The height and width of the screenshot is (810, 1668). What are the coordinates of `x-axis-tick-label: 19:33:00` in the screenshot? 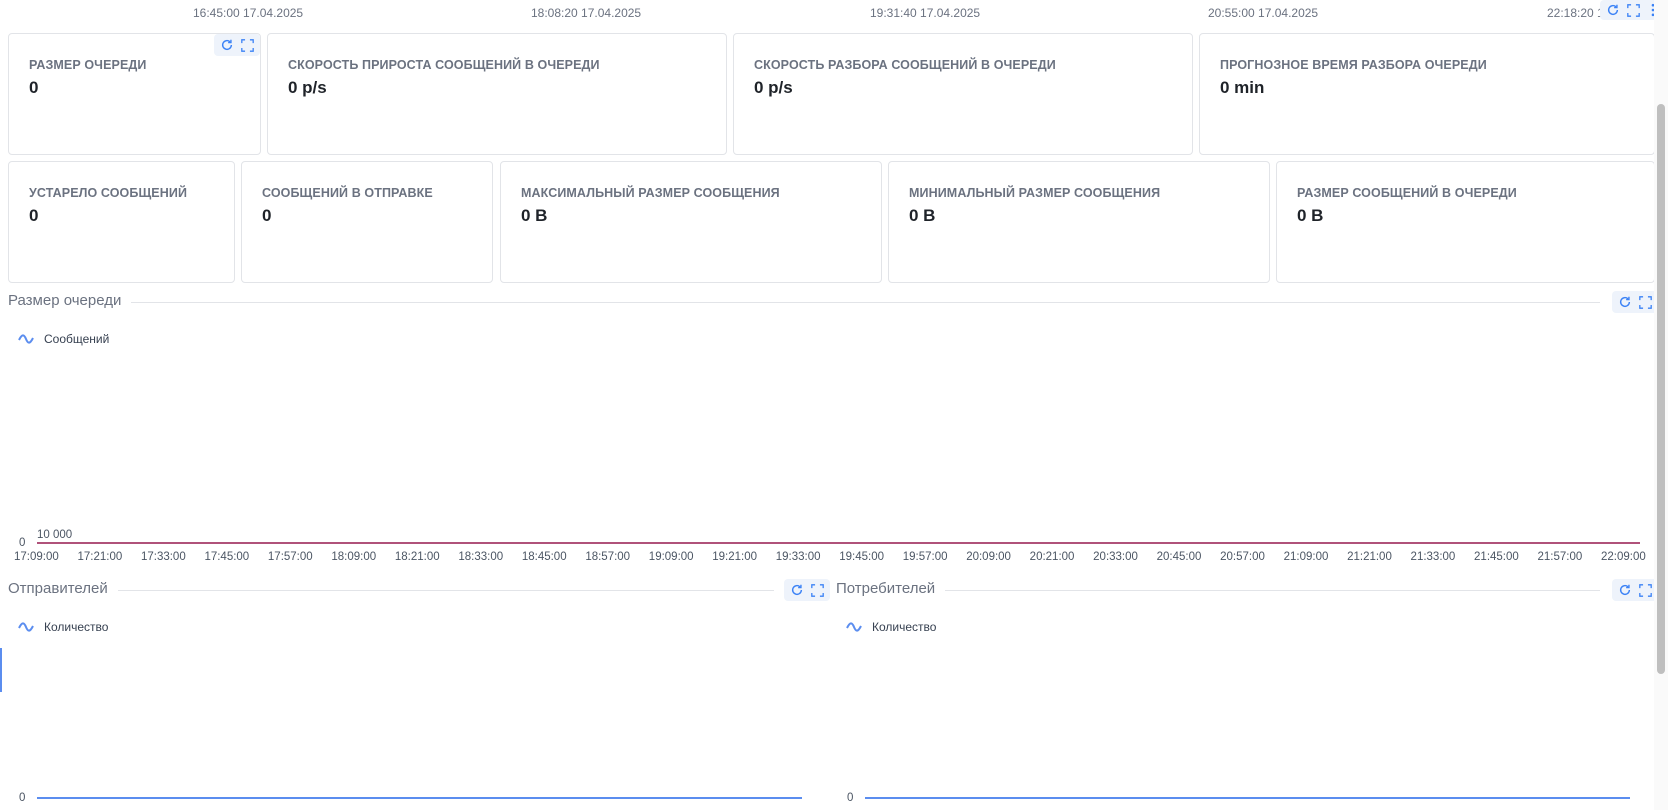 It's located at (798, 557).